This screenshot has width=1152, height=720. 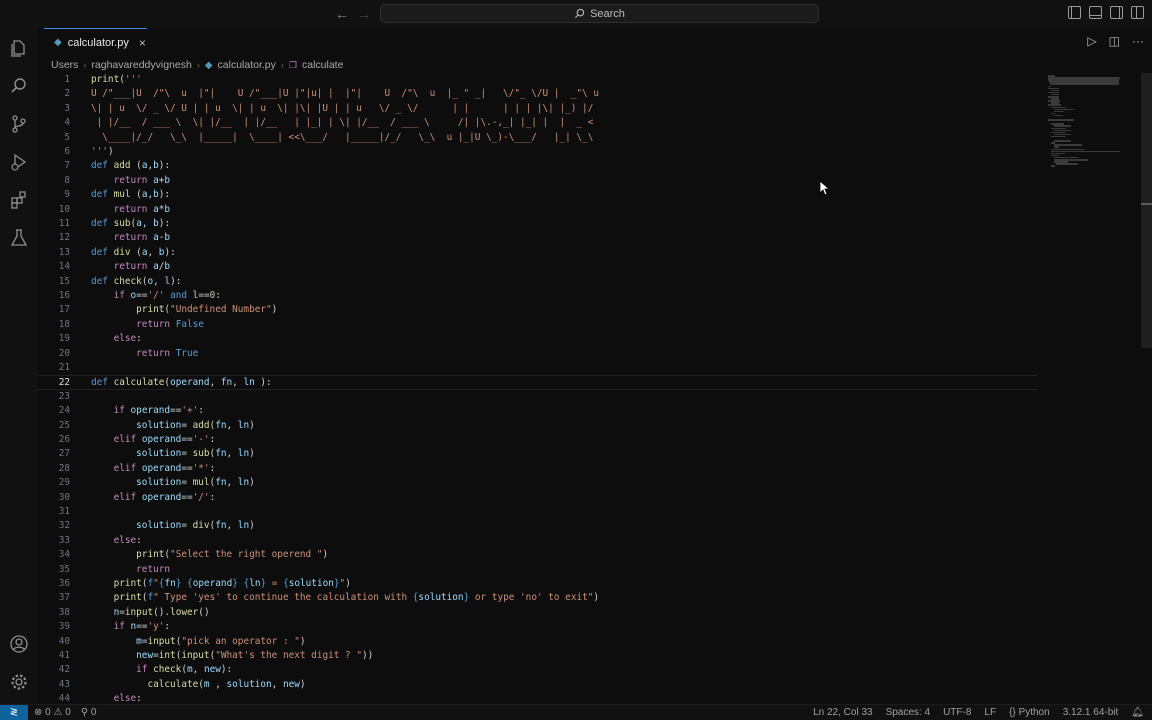 What do you see at coordinates (19, 200) in the screenshot?
I see `extensions-icon` at bounding box center [19, 200].